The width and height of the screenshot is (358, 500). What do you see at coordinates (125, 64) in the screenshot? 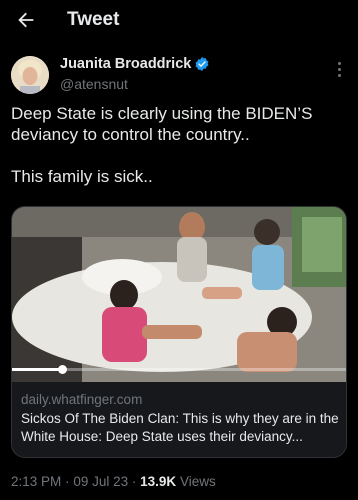
I see `author-display-name: Juanita Broaddrick` at bounding box center [125, 64].